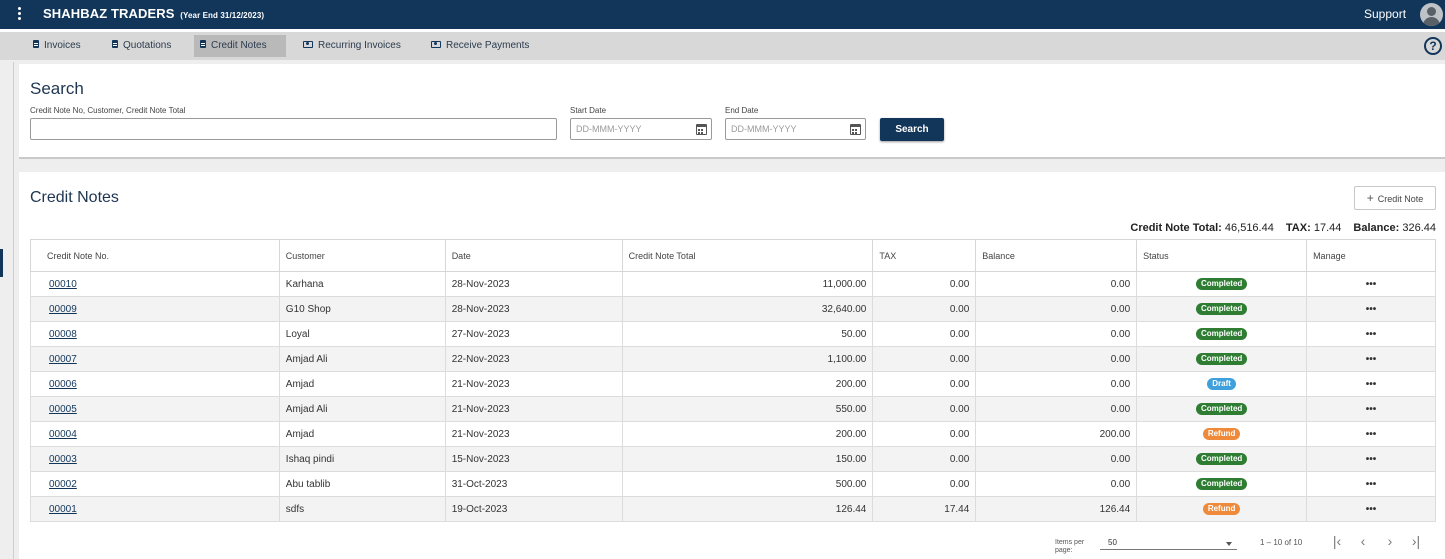 This screenshot has width=1445, height=559. What do you see at coordinates (362, 284) in the screenshot?
I see `customer-cell: Karhana` at bounding box center [362, 284].